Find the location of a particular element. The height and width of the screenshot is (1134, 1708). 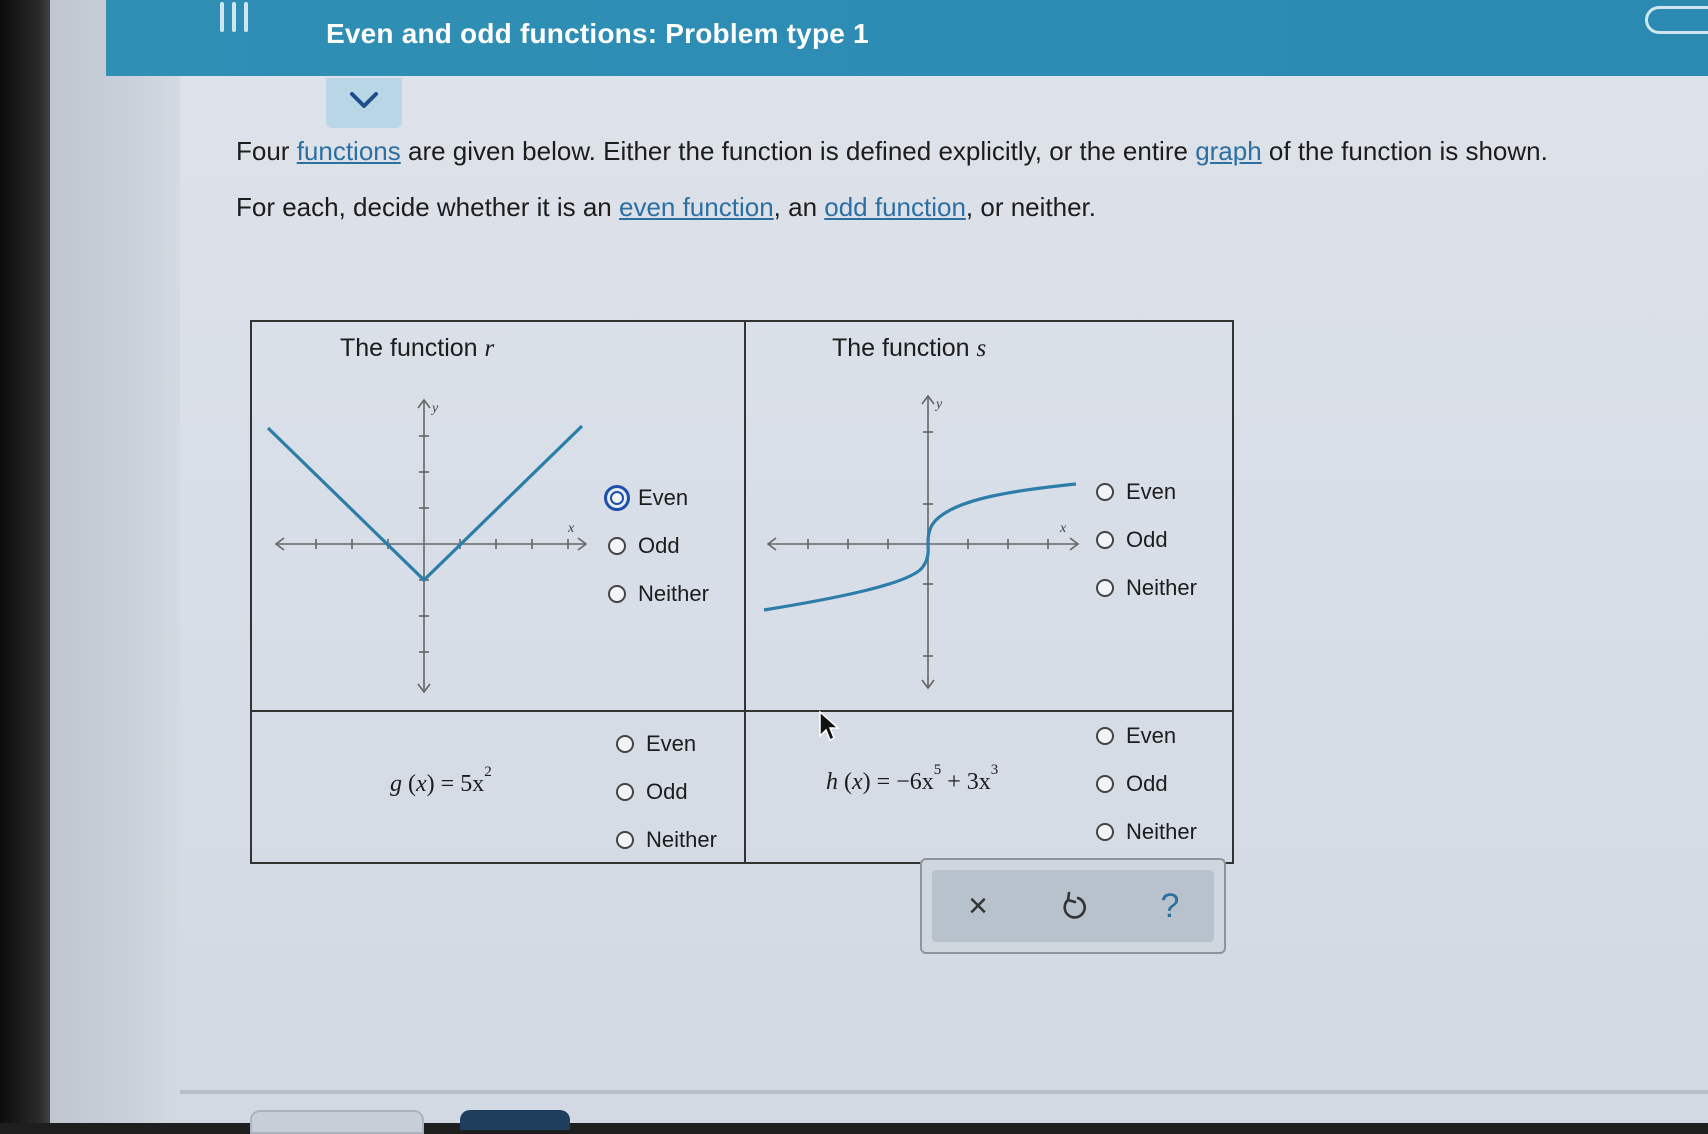

option-r-odd: Odd is located at coordinates (658, 546).